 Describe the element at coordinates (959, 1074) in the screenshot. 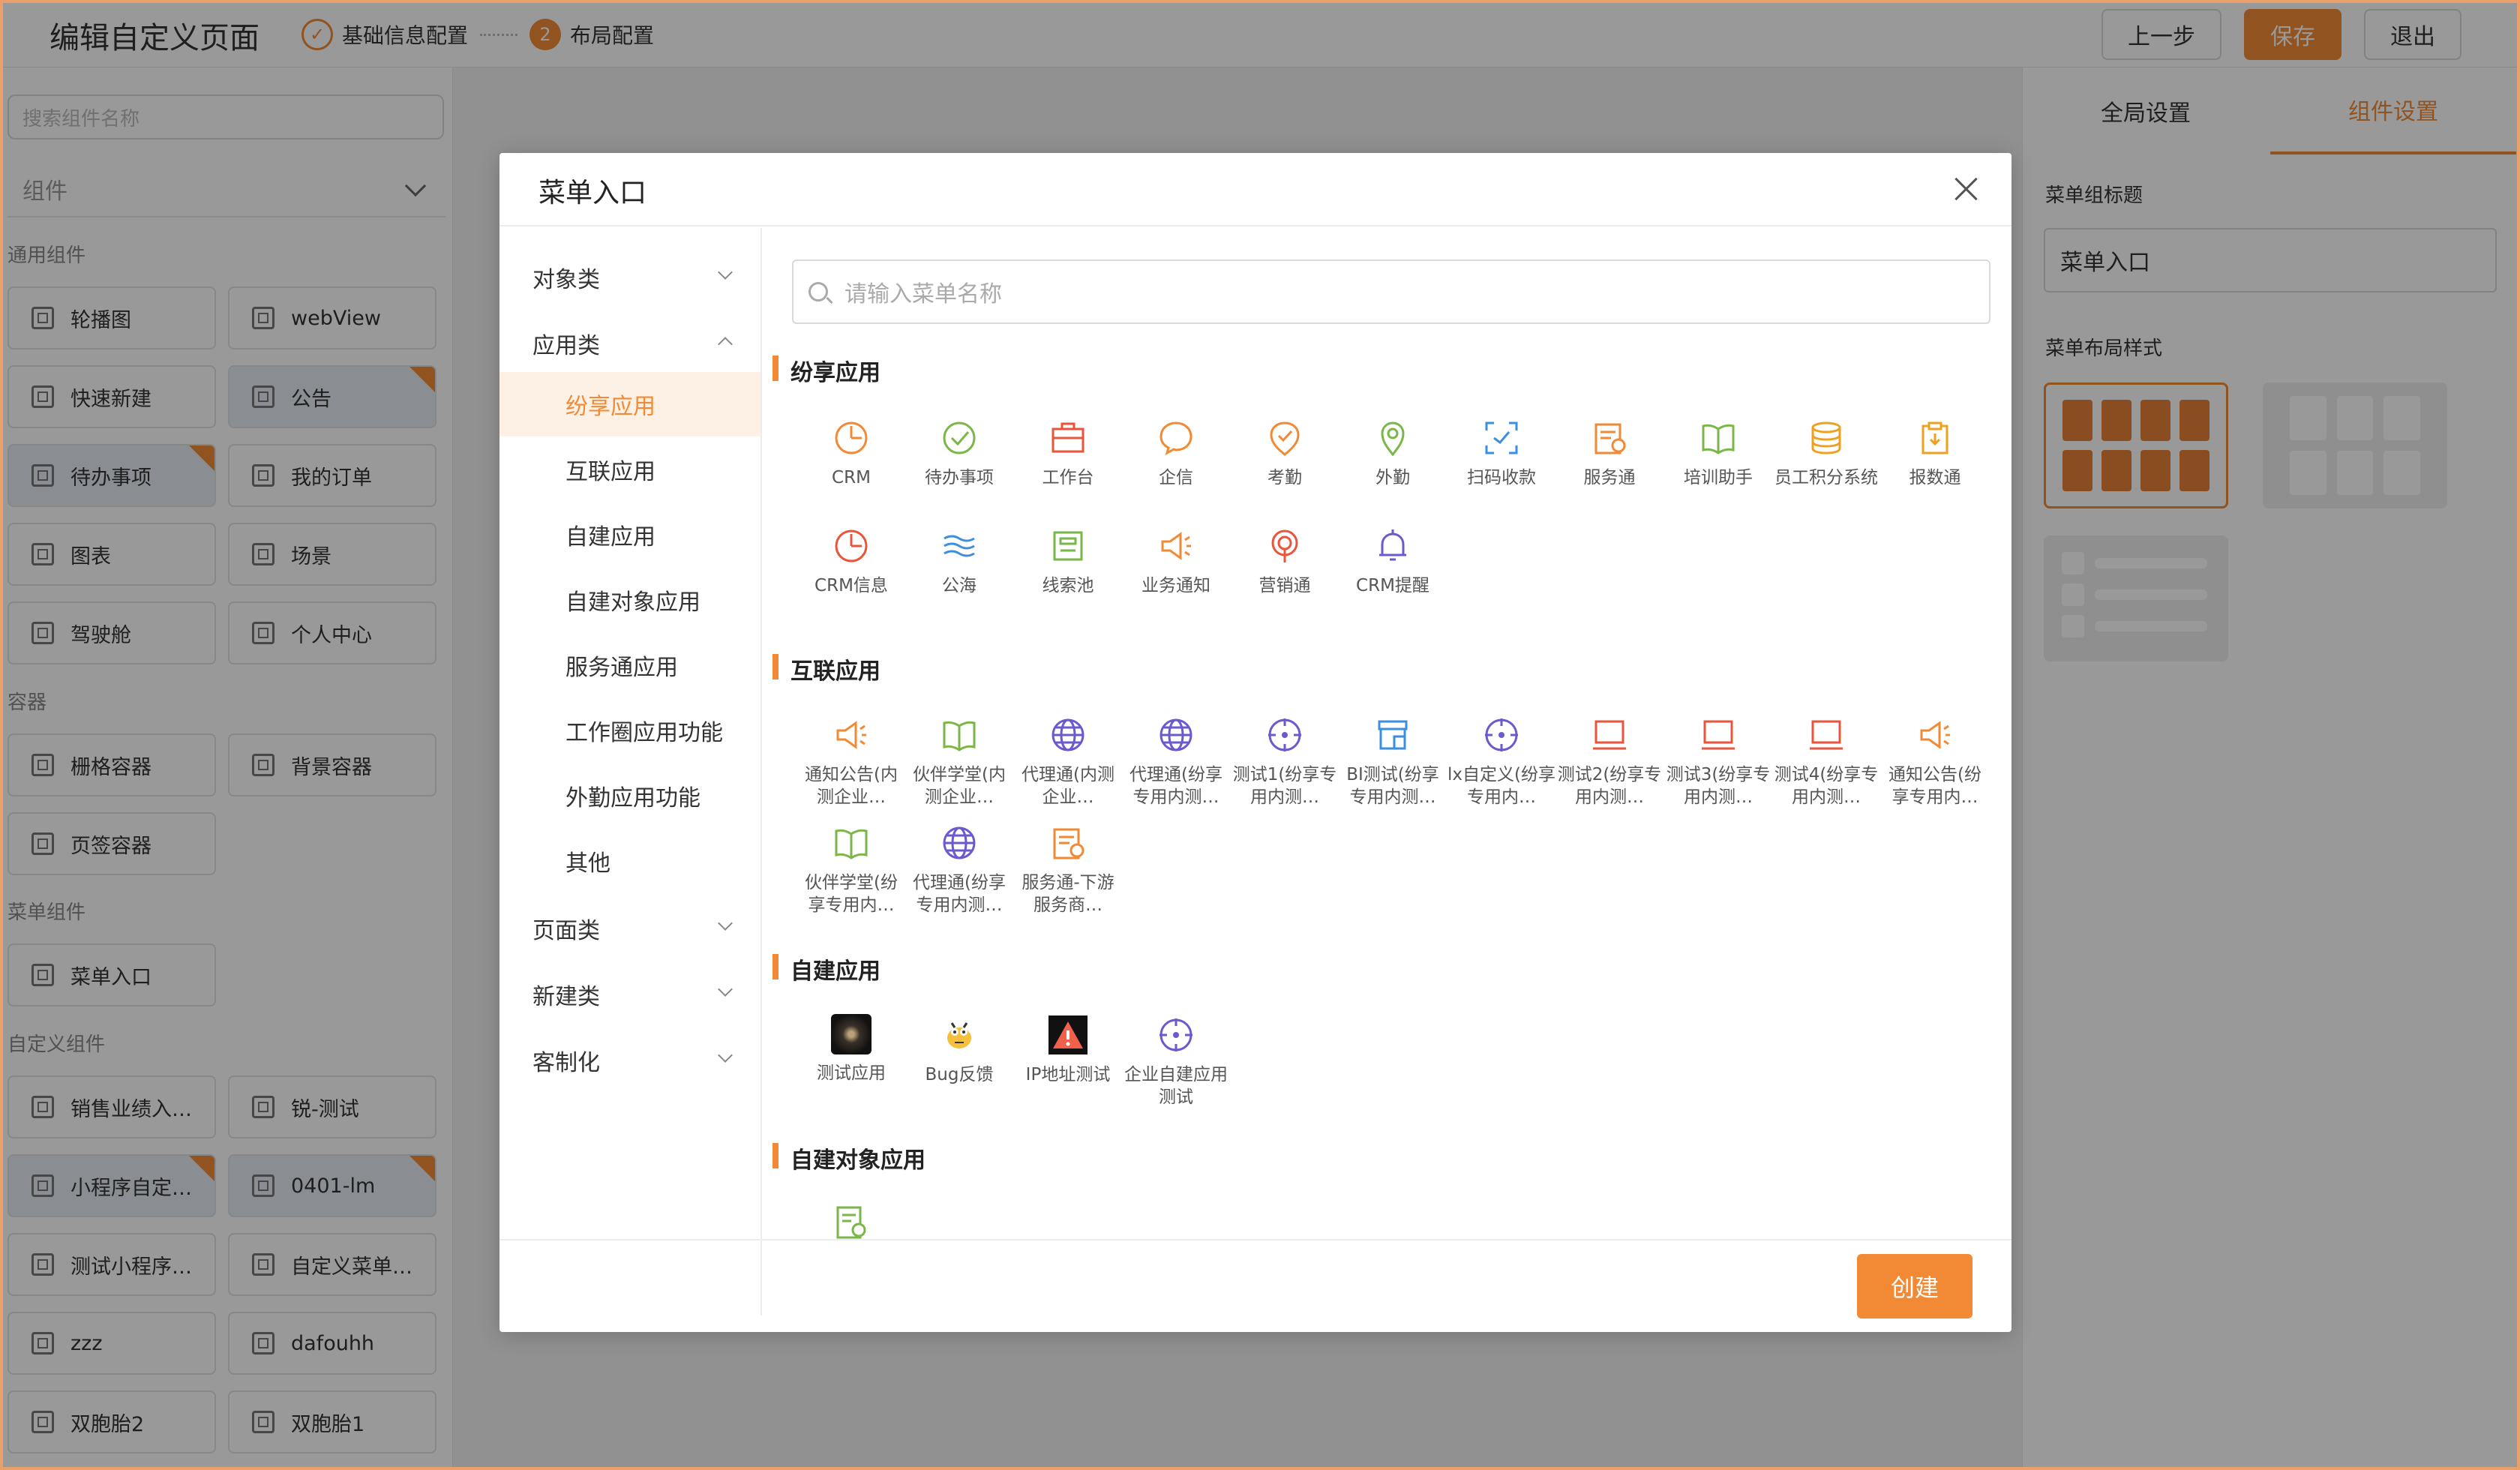

I see `app-label: Bug反馈` at that location.